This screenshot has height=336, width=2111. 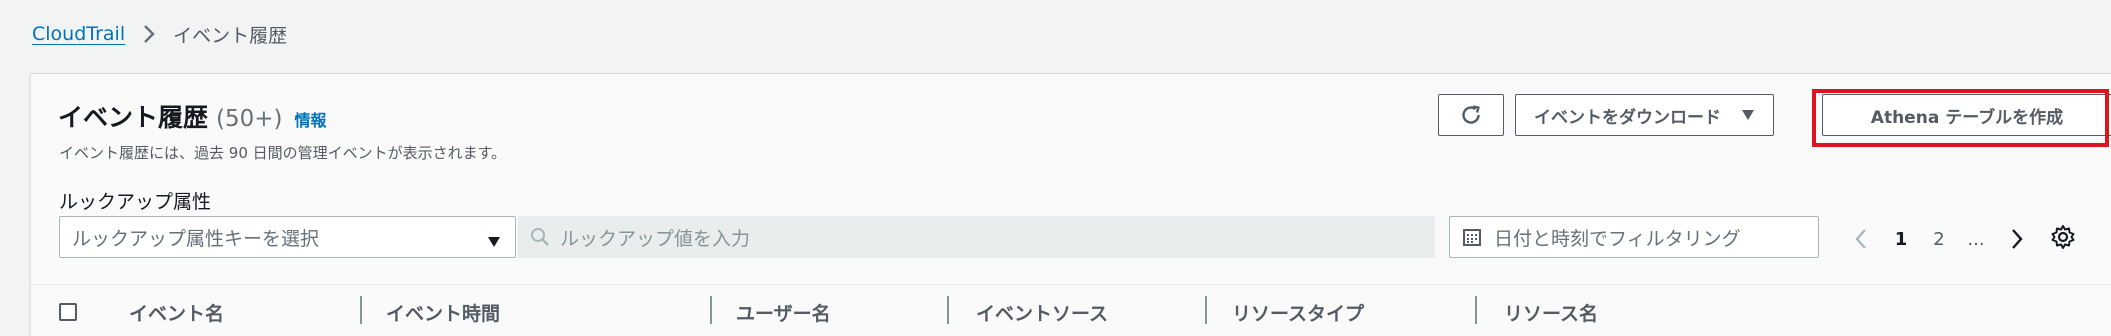 I want to click on create-athena-table-button: Athena テーブルを作成, so click(x=1966, y=115).